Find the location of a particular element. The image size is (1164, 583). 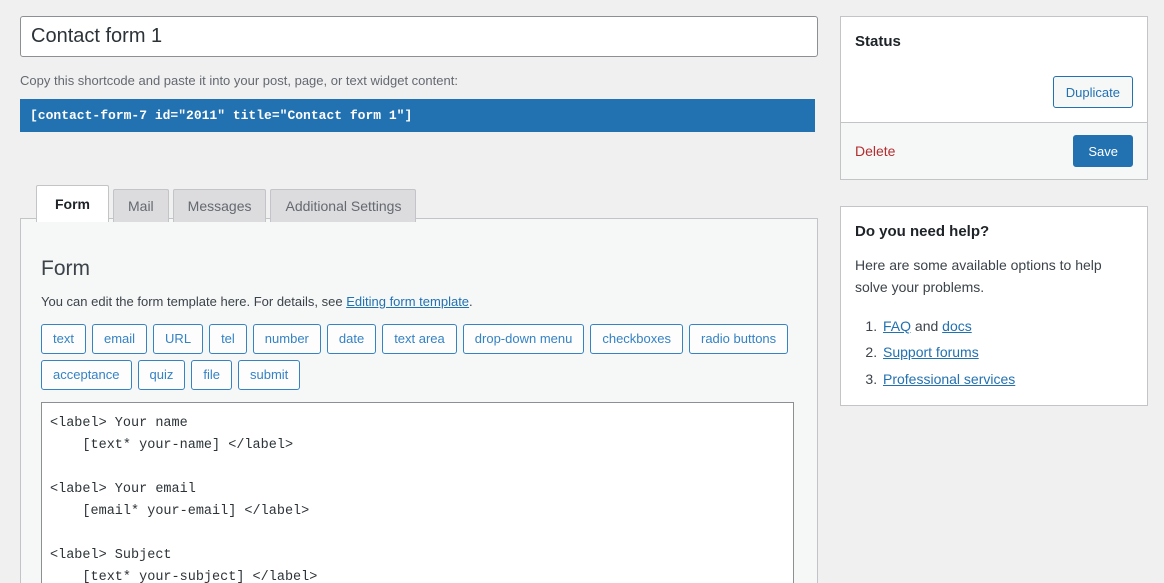

editor-tabs: Form Mail Messages Additional Settings is located at coordinates (228, 203).